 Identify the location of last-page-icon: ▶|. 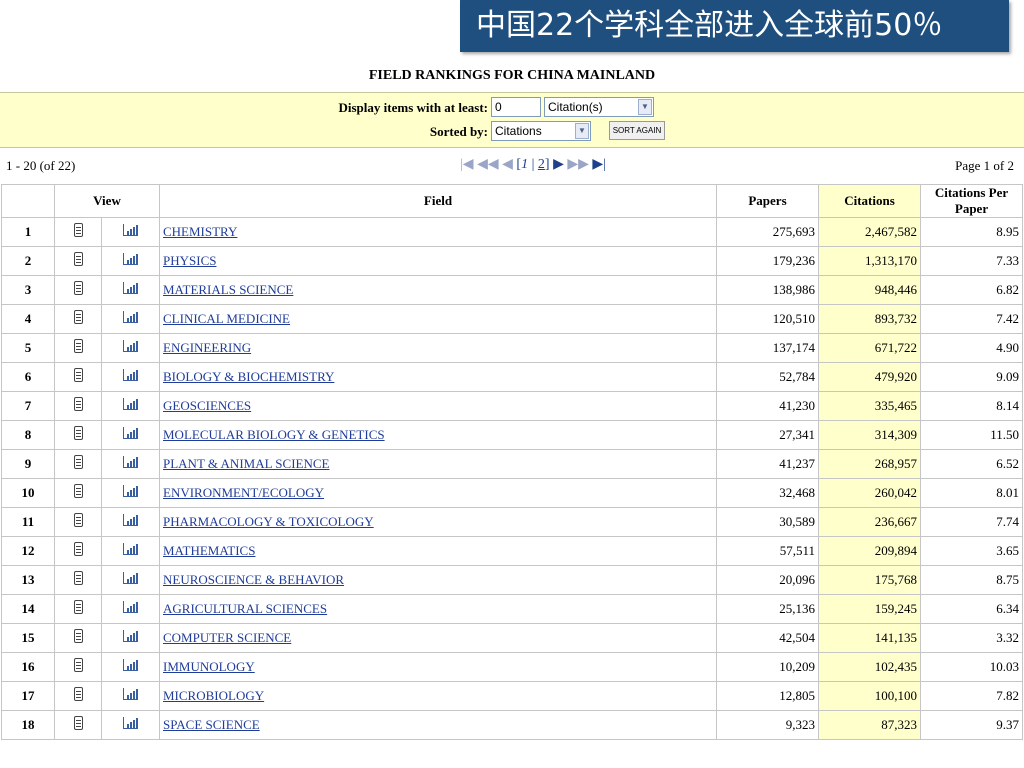
(599, 165).